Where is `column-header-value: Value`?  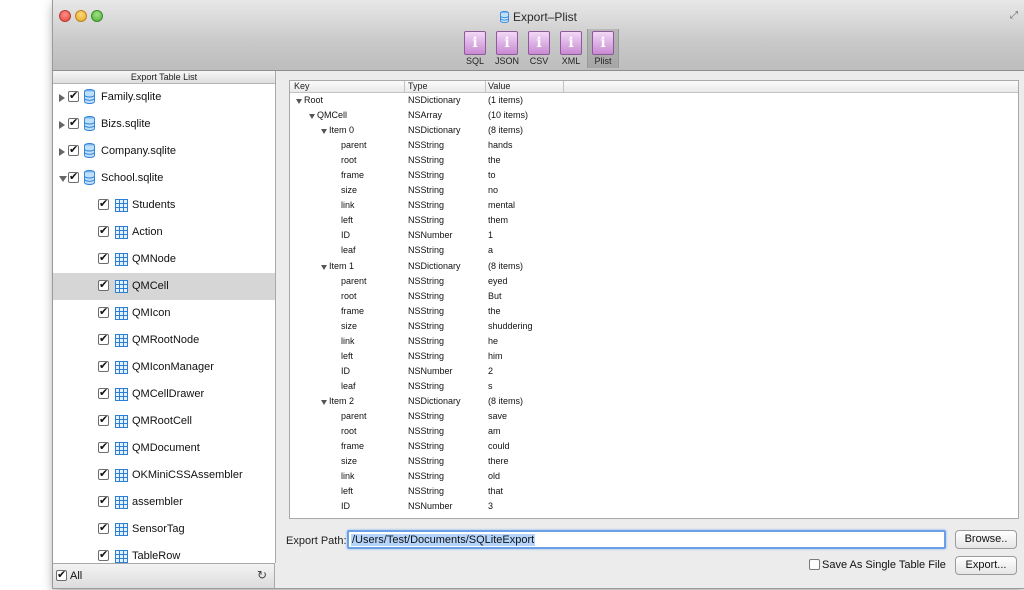 column-header-value: Value is located at coordinates (499, 86).